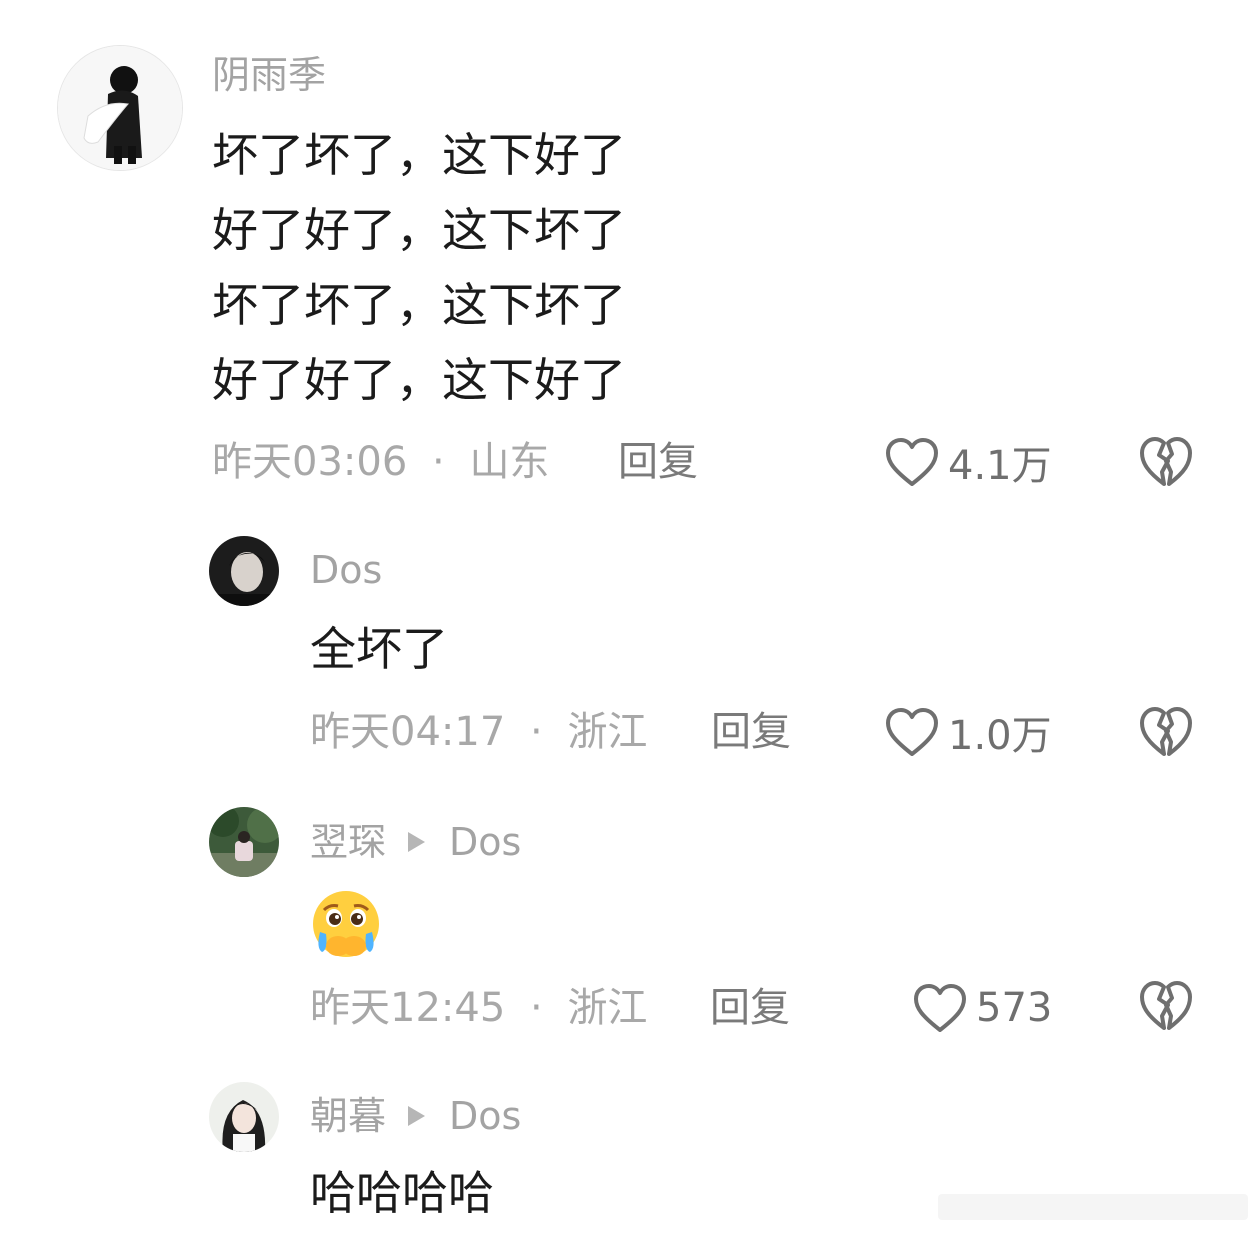 Image resolution: width=1260 pixels, height=1238 pixels. I want to click on comment-author: 翌琛 Dos, so click(415, 842).